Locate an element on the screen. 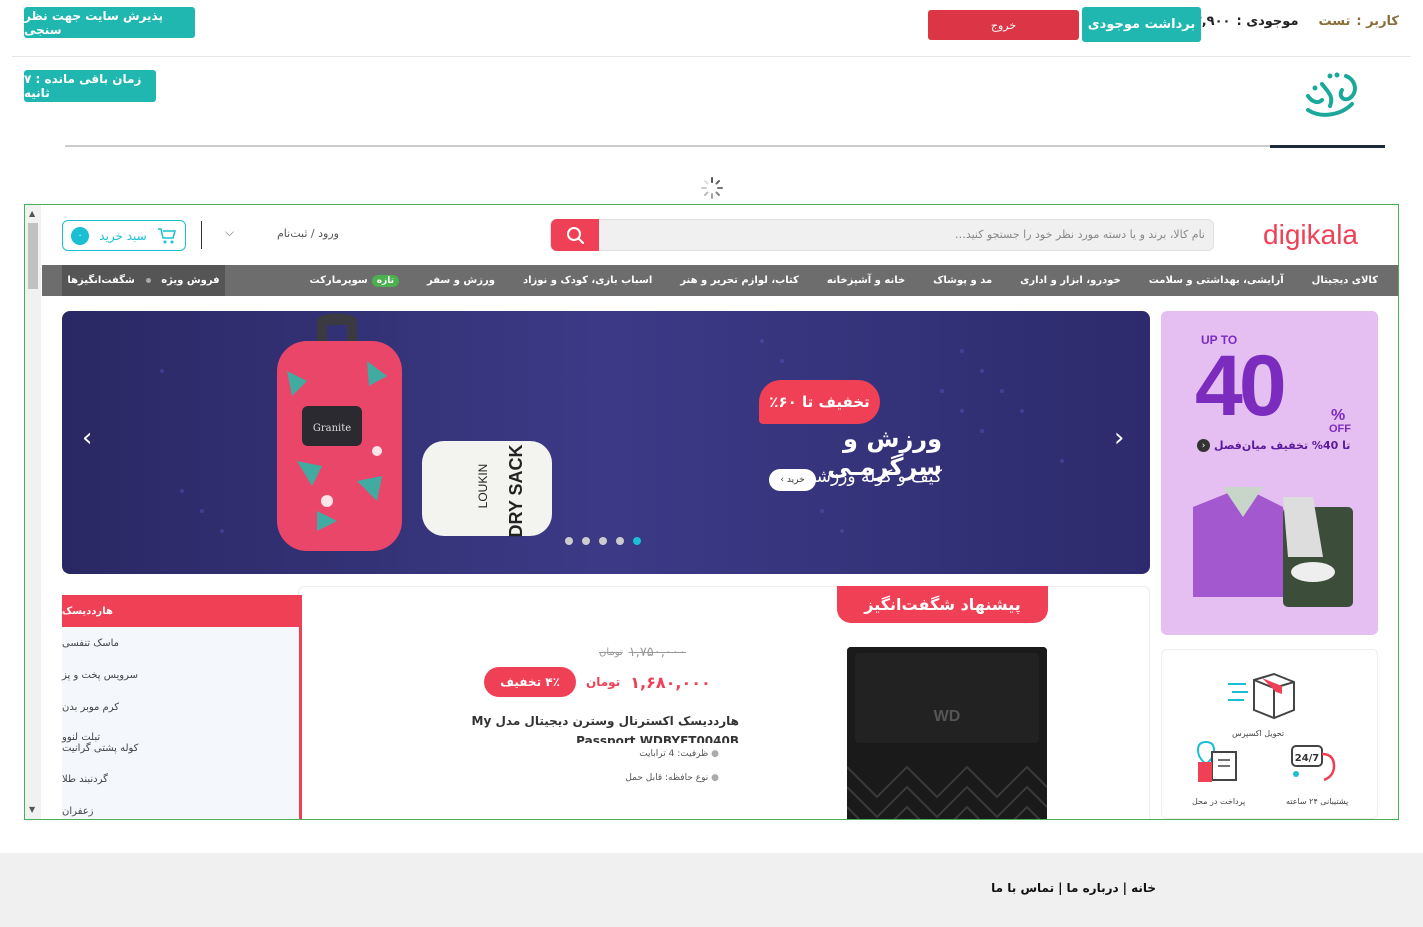 Image resolution: width=1423 pixels, height=927 pixels. list-item: زعفران is located at coordinates (180, 807).